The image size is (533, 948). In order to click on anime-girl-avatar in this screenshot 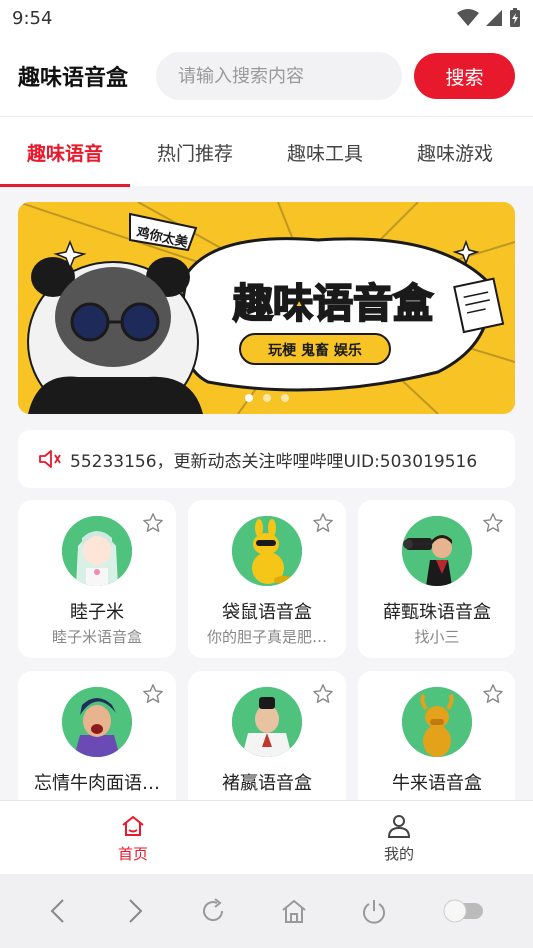, I will do `click(97, 551)`.